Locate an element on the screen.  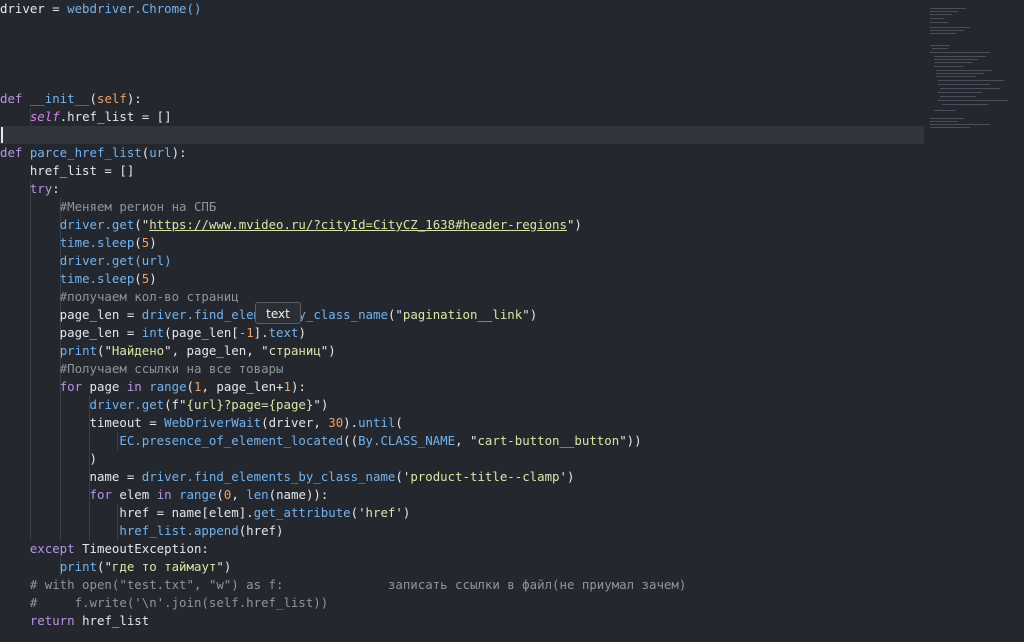
code-token: driver.find_elements_by_class_name is located at coordinates (268, 476).